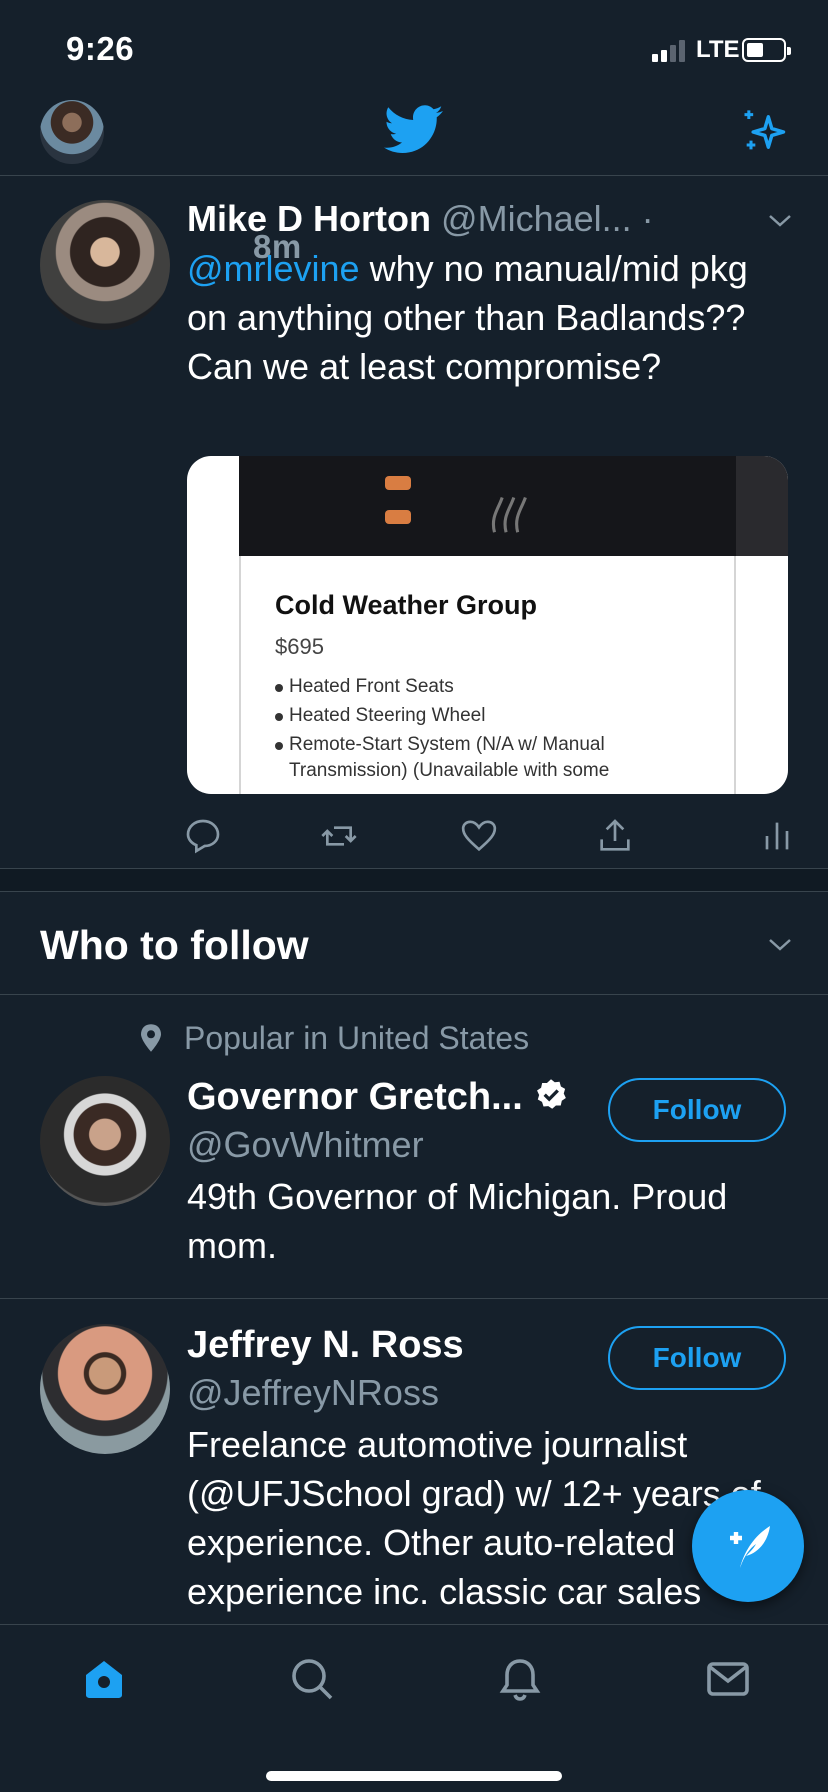 The height and width of the screenshot is (1792, 828). I want to click on section-divider, so click(414, 880).